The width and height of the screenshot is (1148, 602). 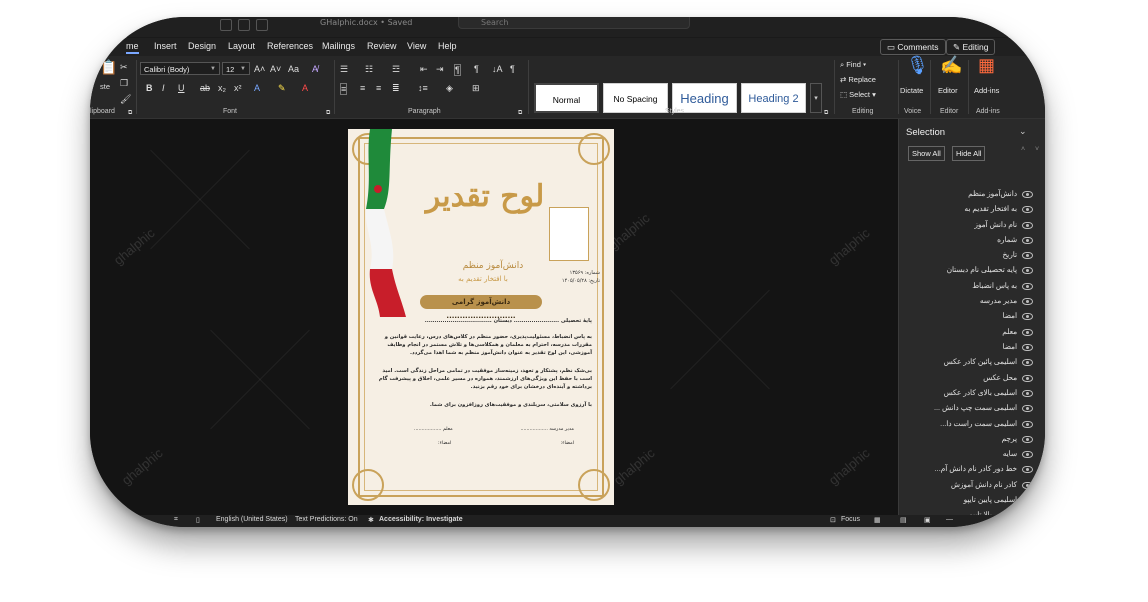 What do you see at coordinates (447, 46) in the screenshot?
I see `tab-help: Help` at bounding box center [447, 46].